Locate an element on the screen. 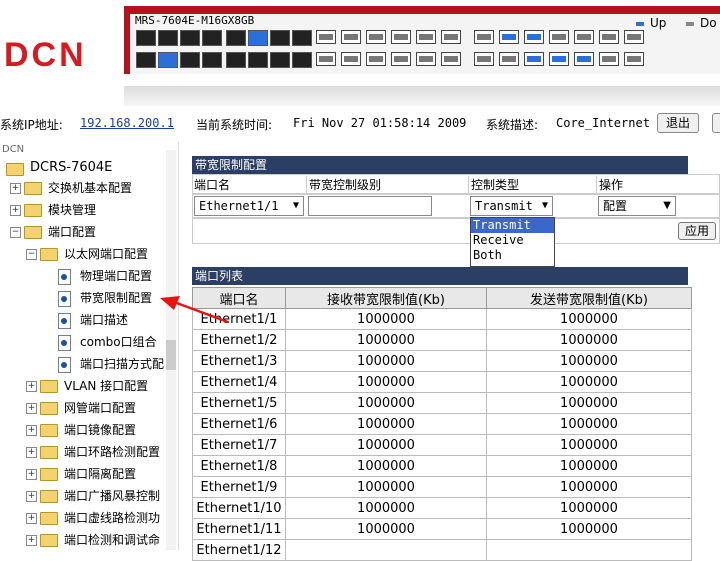 Image resolution: width=720 pixels, height=561 pixels. type-option-receive: Receive is located at coordinates (512, 240).